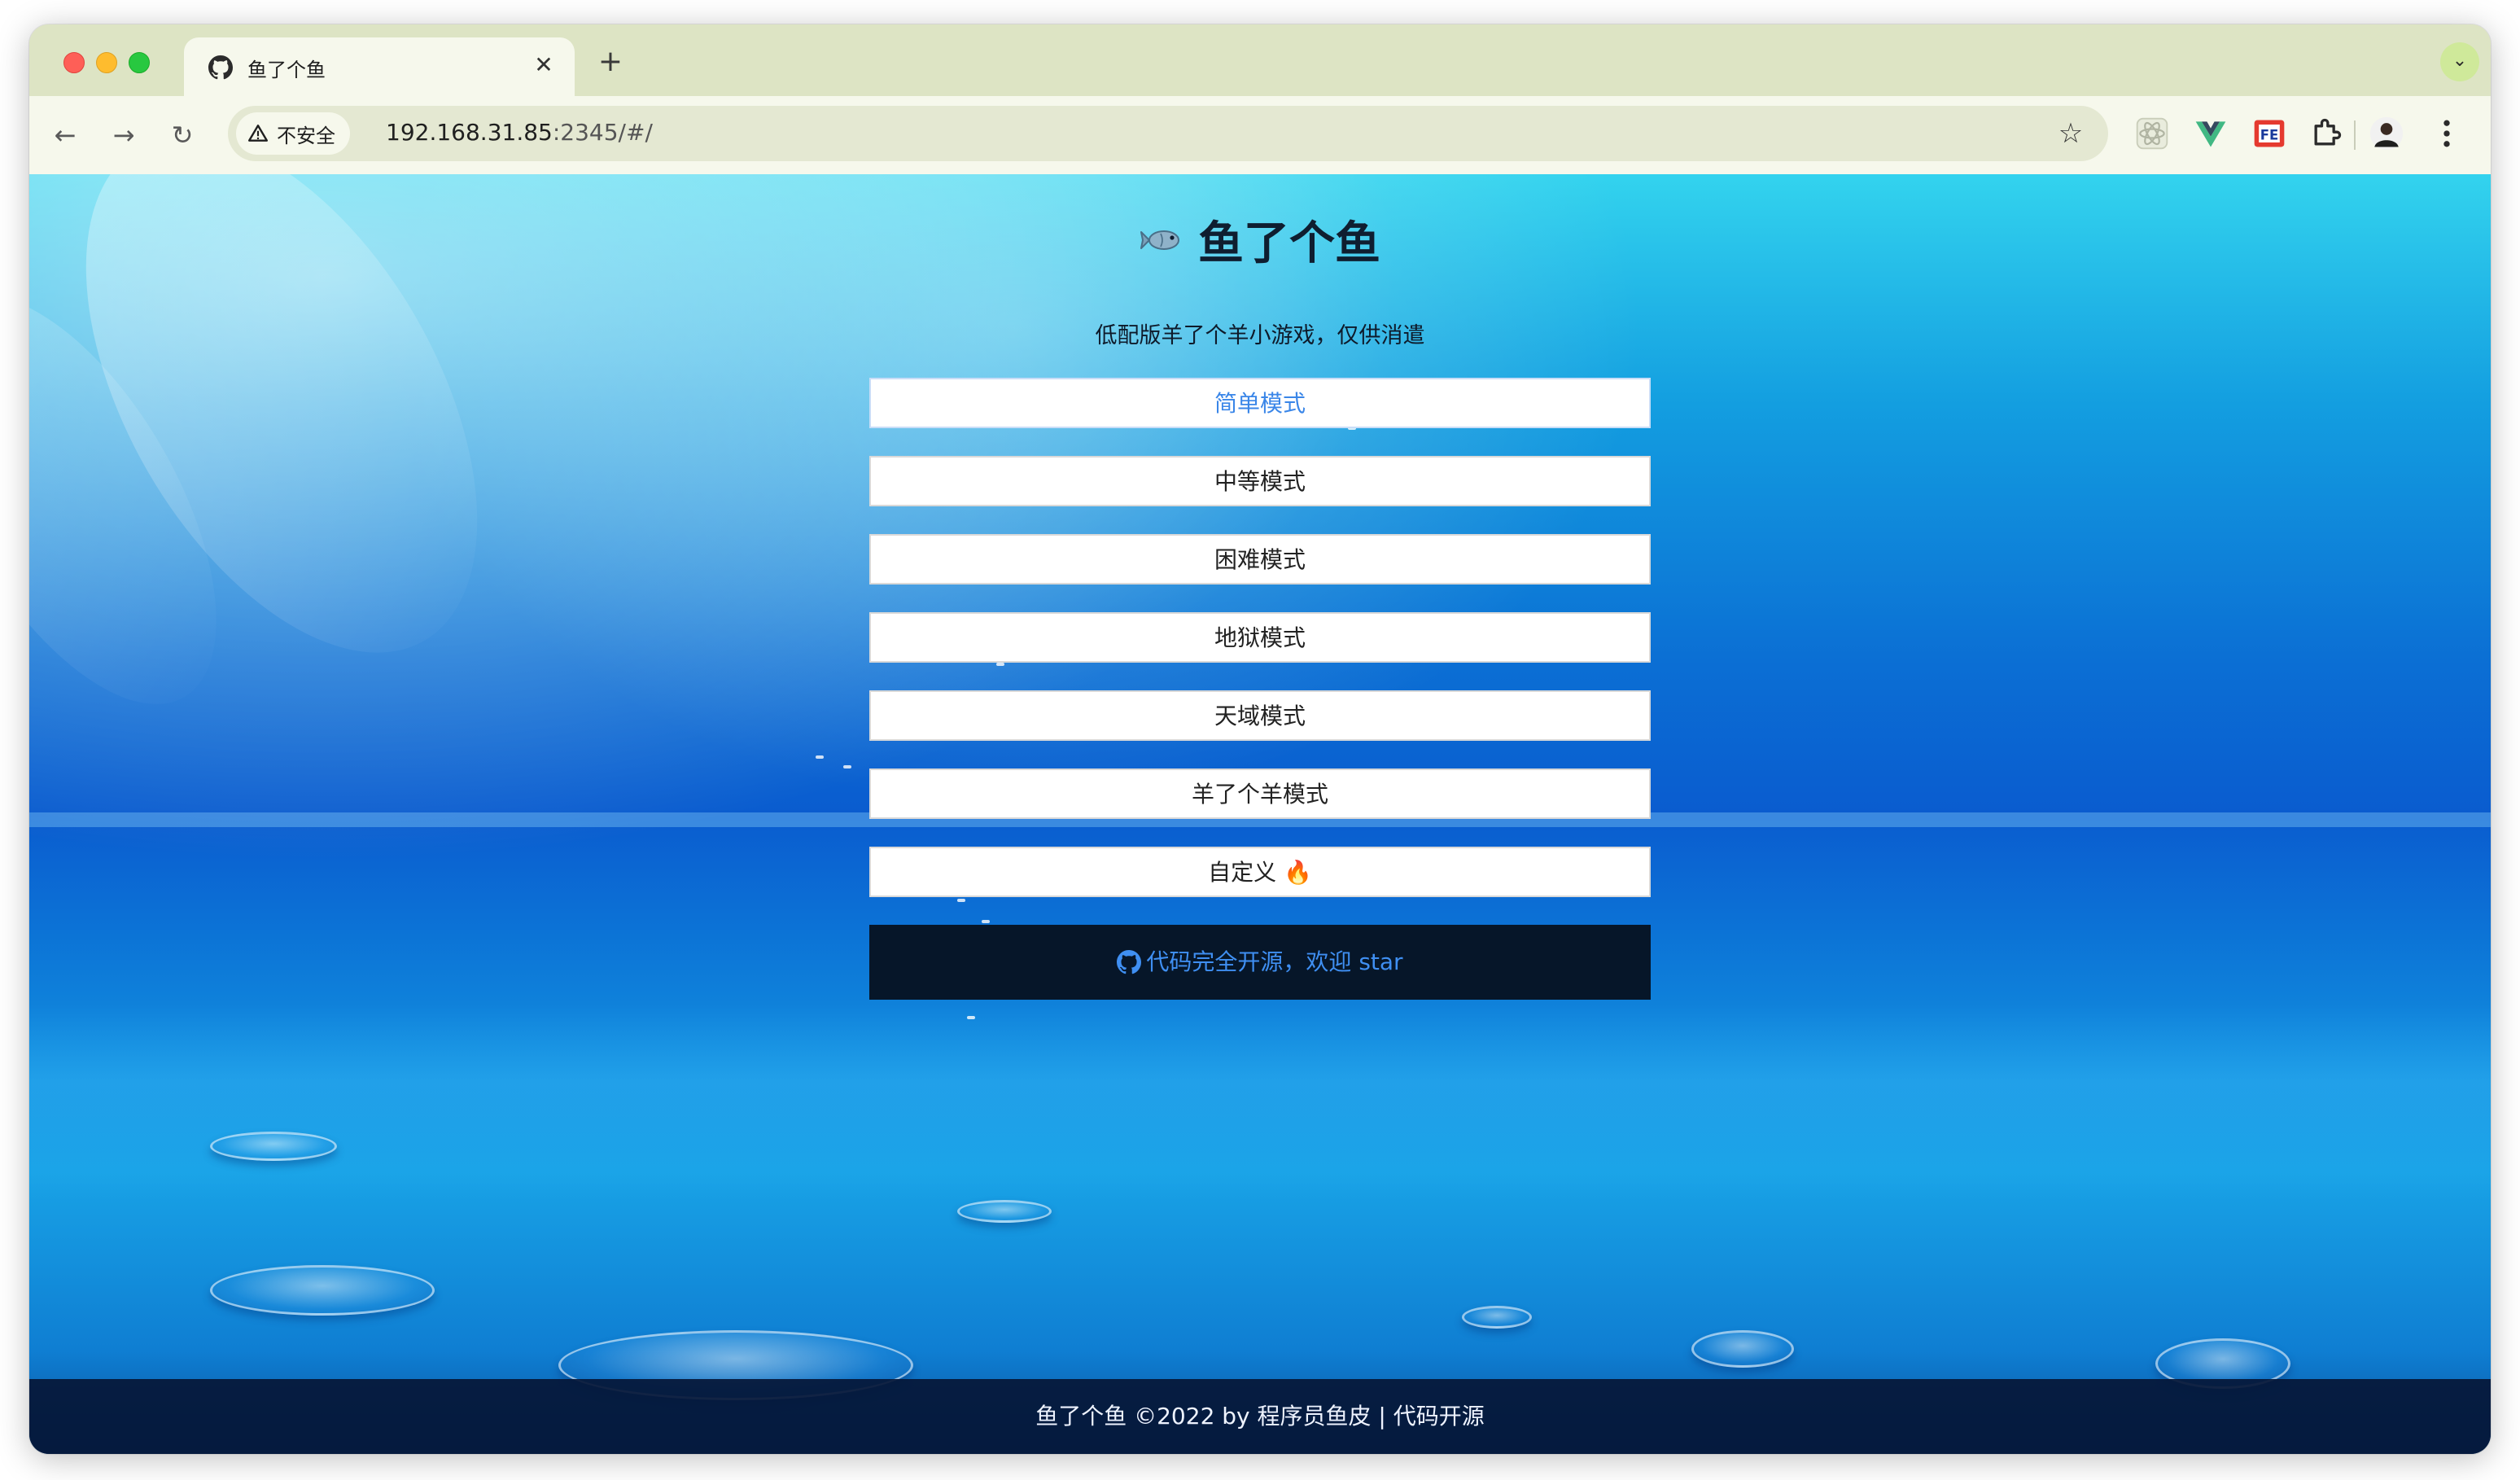  I want to click on browser-toolbar: ← → ↻ 不安全 192.168.31.85:2345/#/ ☆ FE, so click(1260, 135).